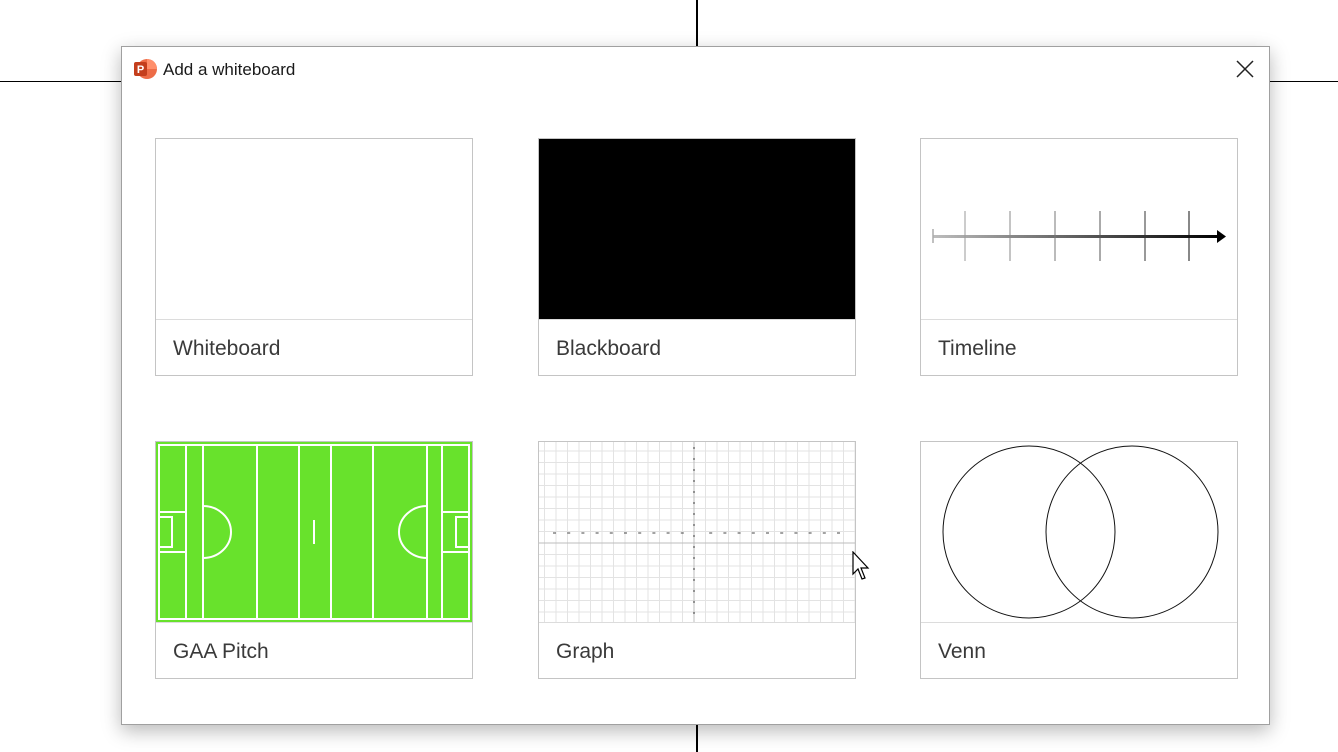  Describe the element at coordinates (60, 81) in the screenshot. I see `background-line-horizontal-left` at that location.